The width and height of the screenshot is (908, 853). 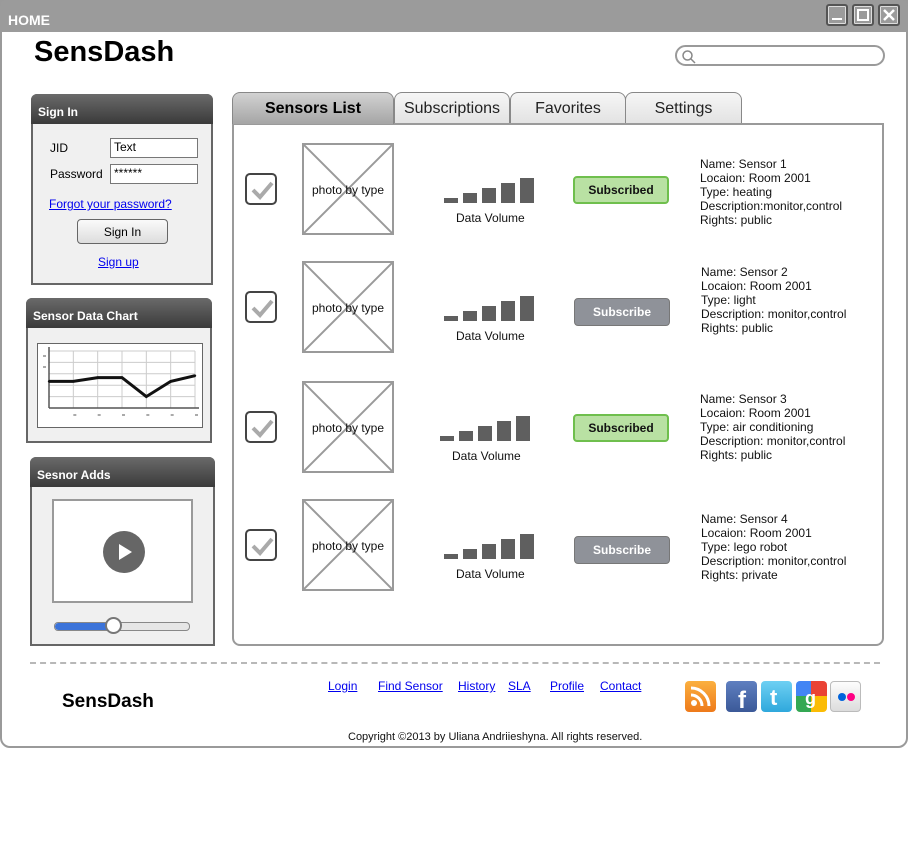 What do you see at coordinates (743, 399) in the screenshot?
I see `sensor-info-line: Name: Sensor 3` at bounding box center [743, 399].